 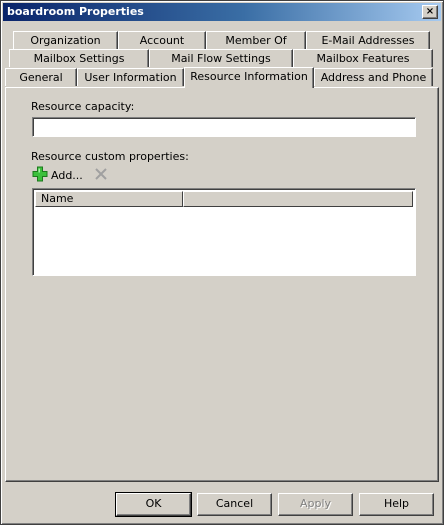 What do you see at coordinates (396, 504) in the screenshot?
I see `help-button: Help` at bounding box center [396, 504].